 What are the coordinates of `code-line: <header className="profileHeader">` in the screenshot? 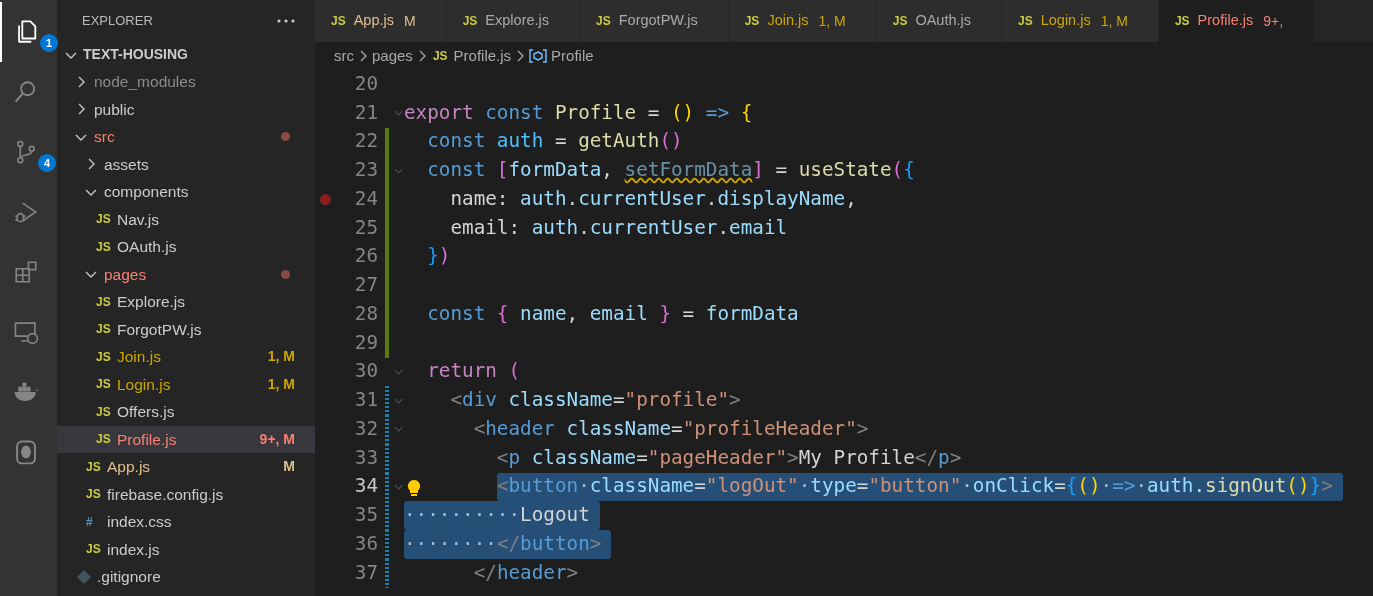 It's located at (670, 428).